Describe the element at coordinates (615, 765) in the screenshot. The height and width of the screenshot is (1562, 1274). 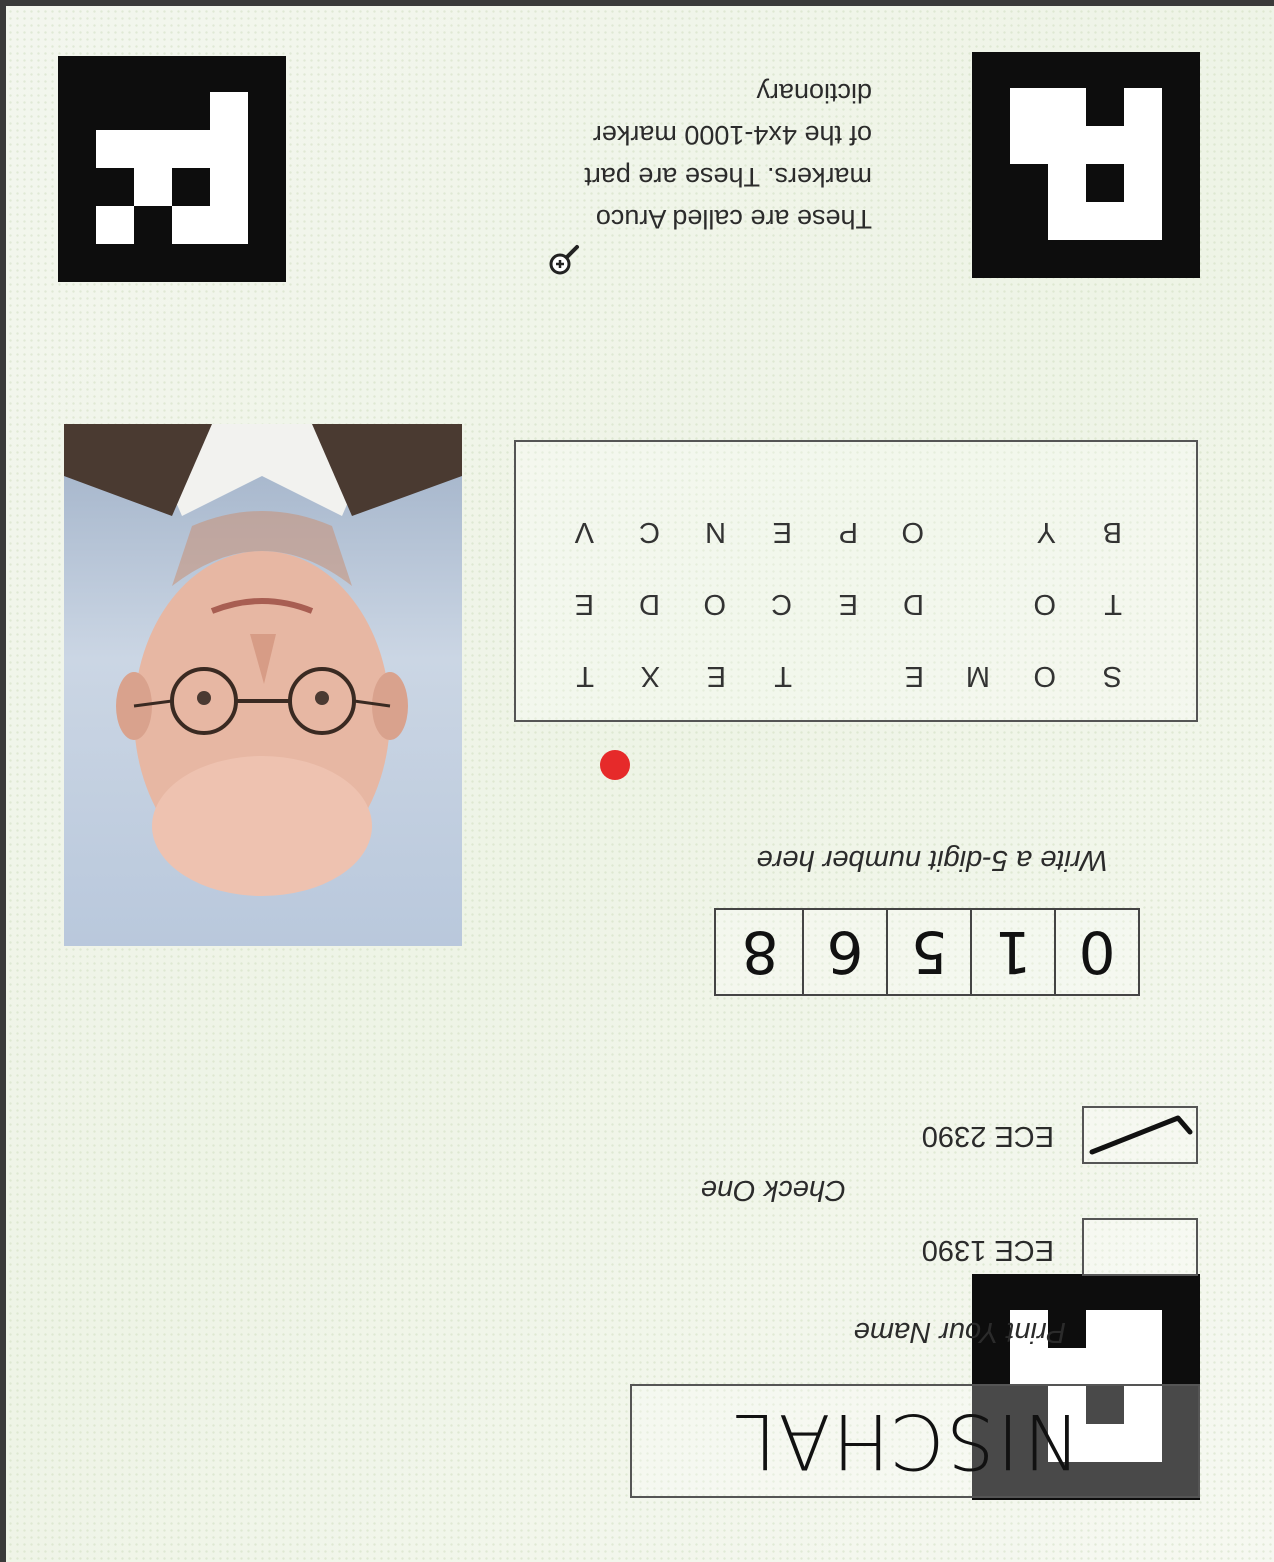
I see `red-dot` at that location.